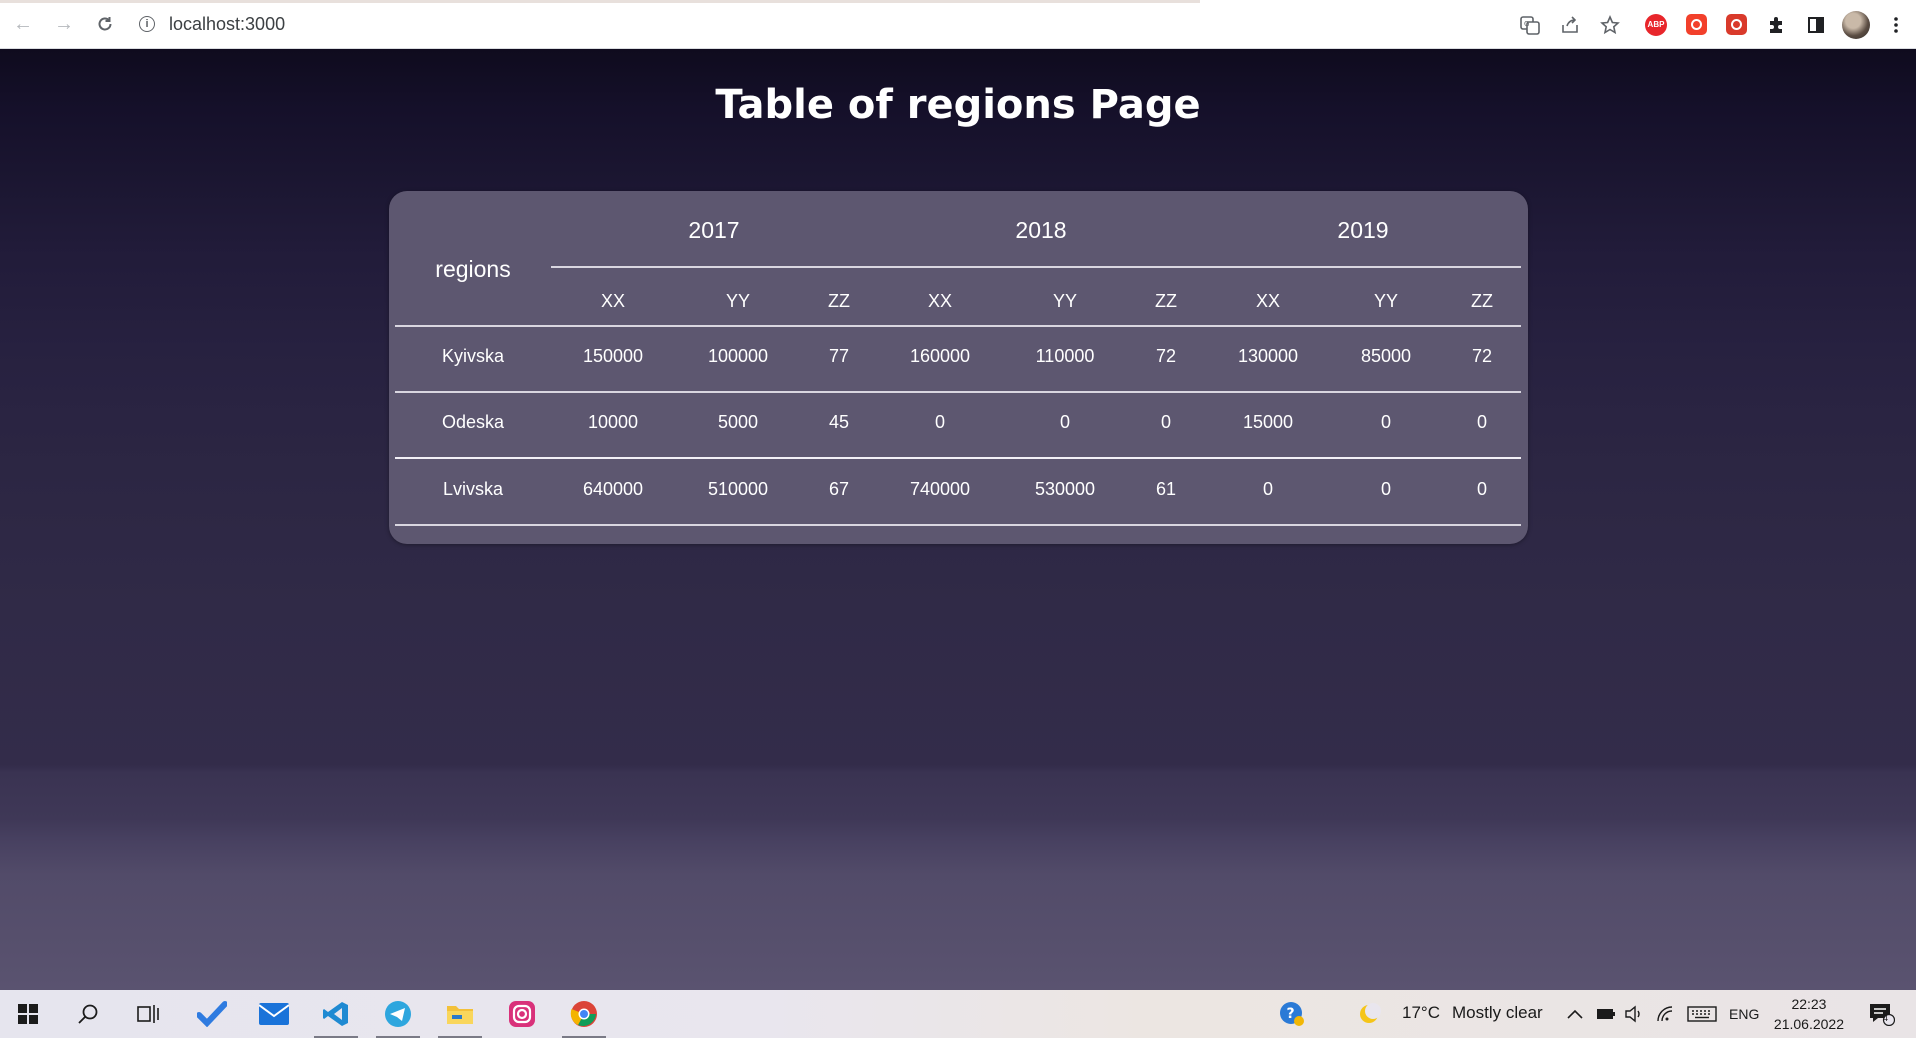 The width and height of the screenshot is (1916, 1038). I want to click on forward-button: →, so click(64, 24).